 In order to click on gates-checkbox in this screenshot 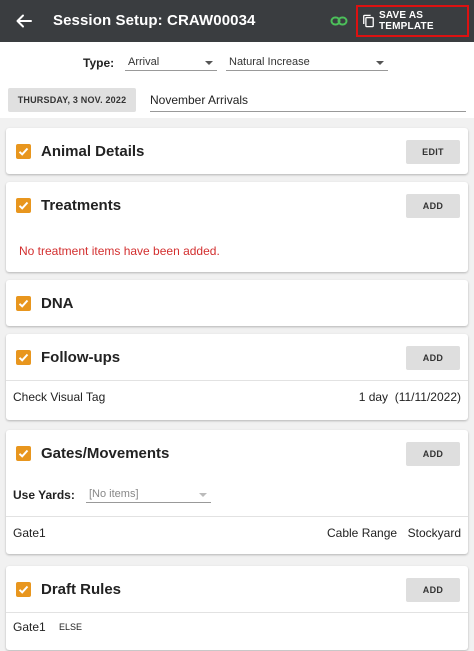, I will do `click(23, 453)`.